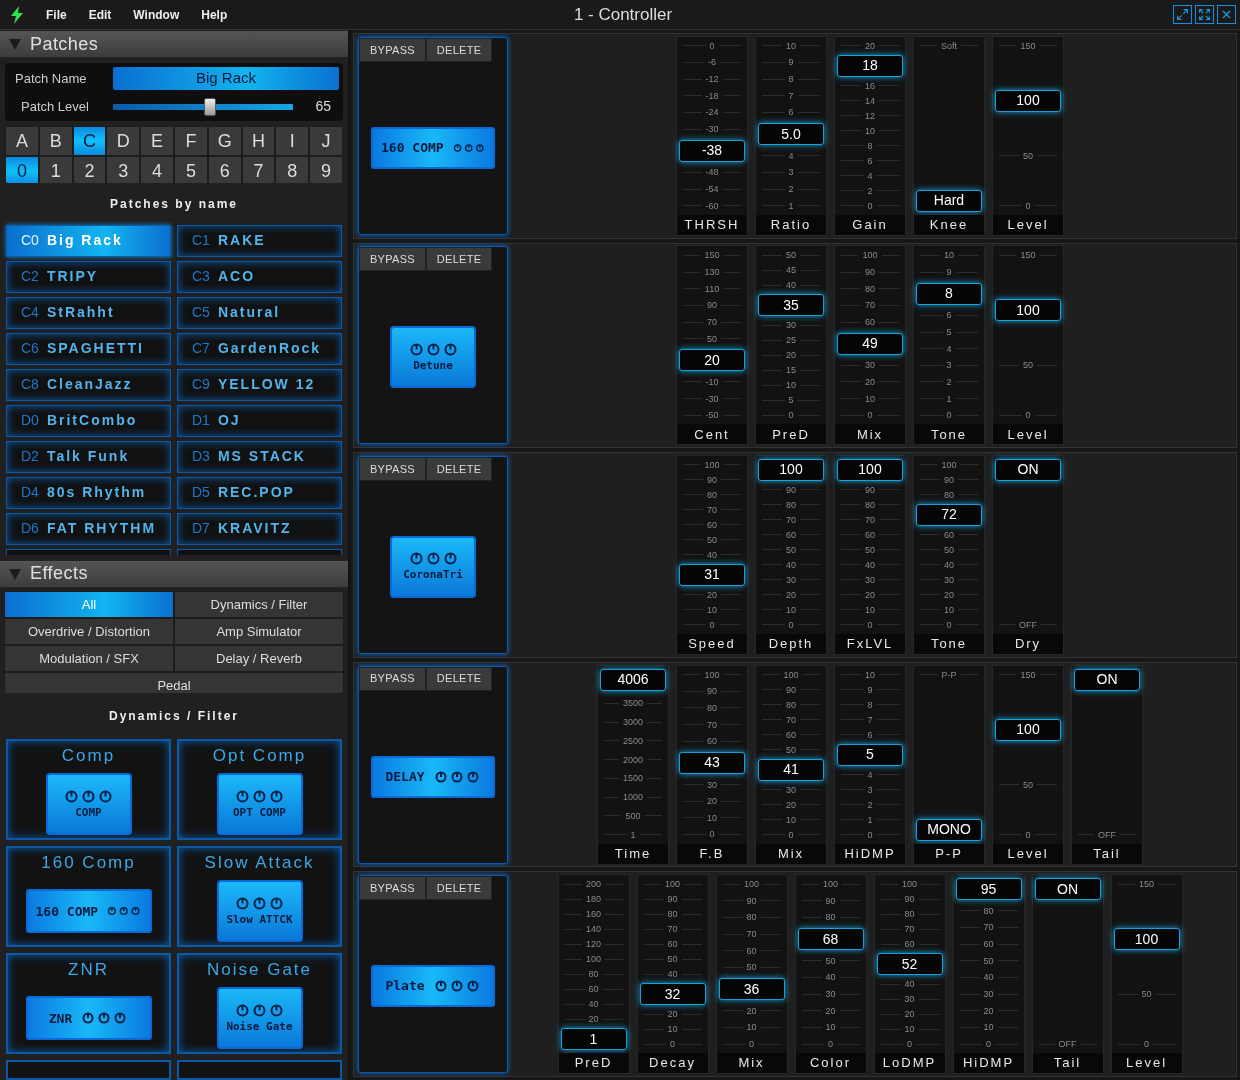 Image resolution: width=1240 pixels, height=1080 pixels. I want to click on parameter-slider: 100 90 80 70 60 50 41 30 20 10 0 Mix, so click(791, 764).